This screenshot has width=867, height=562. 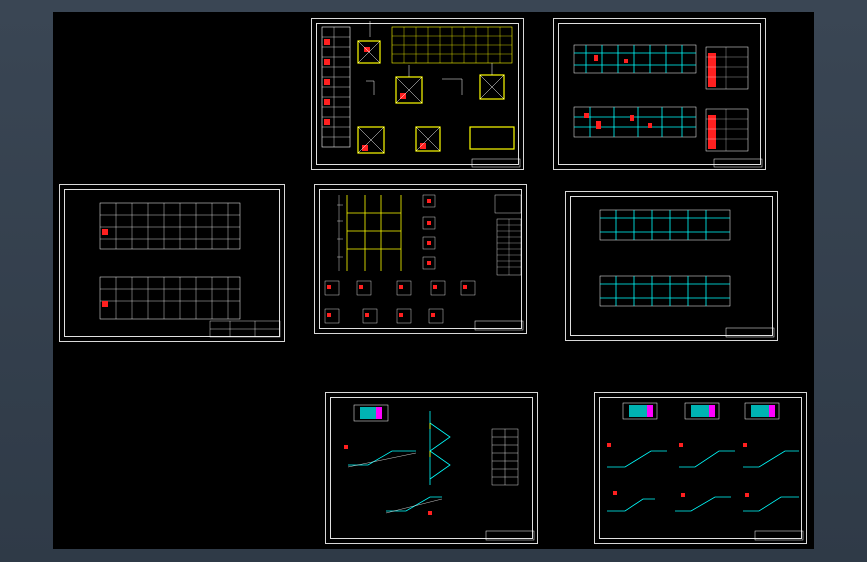 I want to click on beam-layout-sheet, so click(x=671, y=266).